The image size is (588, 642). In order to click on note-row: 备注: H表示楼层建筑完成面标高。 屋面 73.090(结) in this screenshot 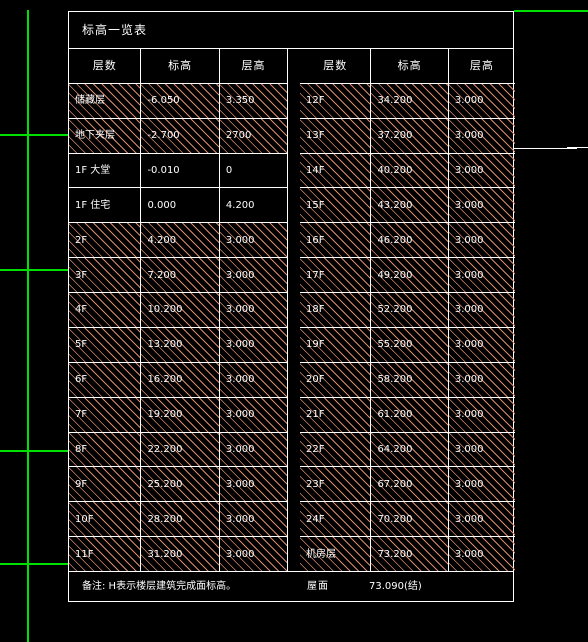, I will do `click(291, 586)`.